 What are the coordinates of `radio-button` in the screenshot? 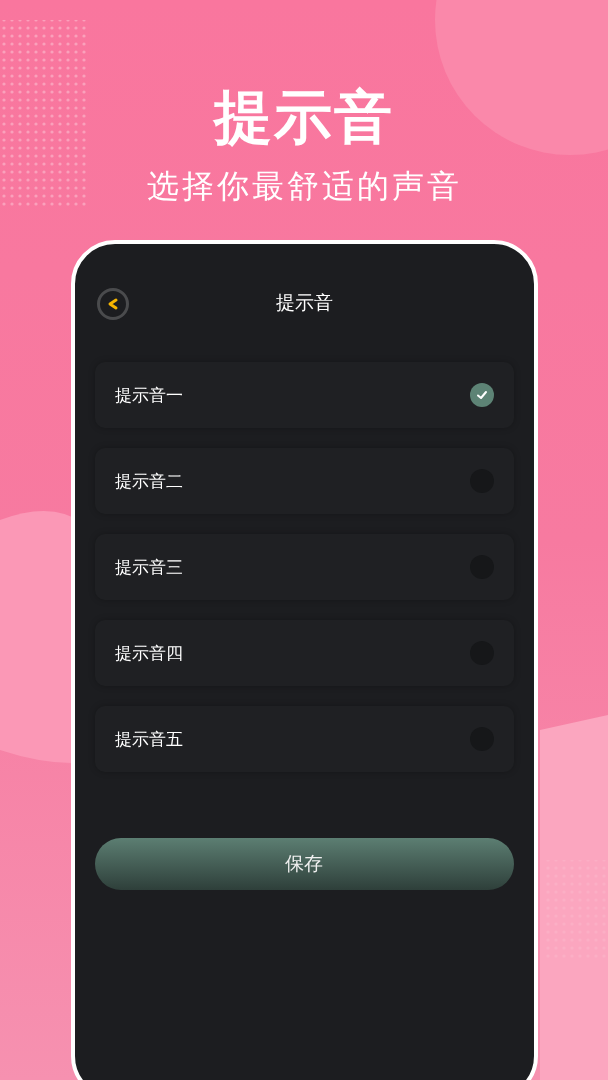 It's located at (481, 395).